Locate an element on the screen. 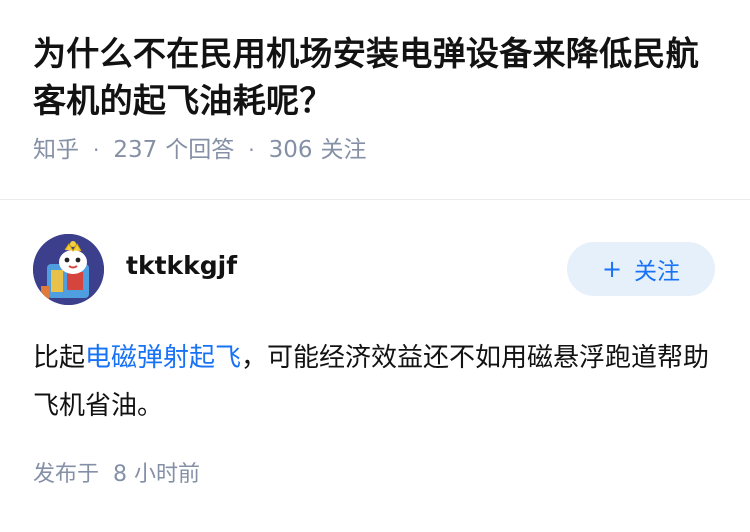  section-divider is located at coordinates (375, 199).